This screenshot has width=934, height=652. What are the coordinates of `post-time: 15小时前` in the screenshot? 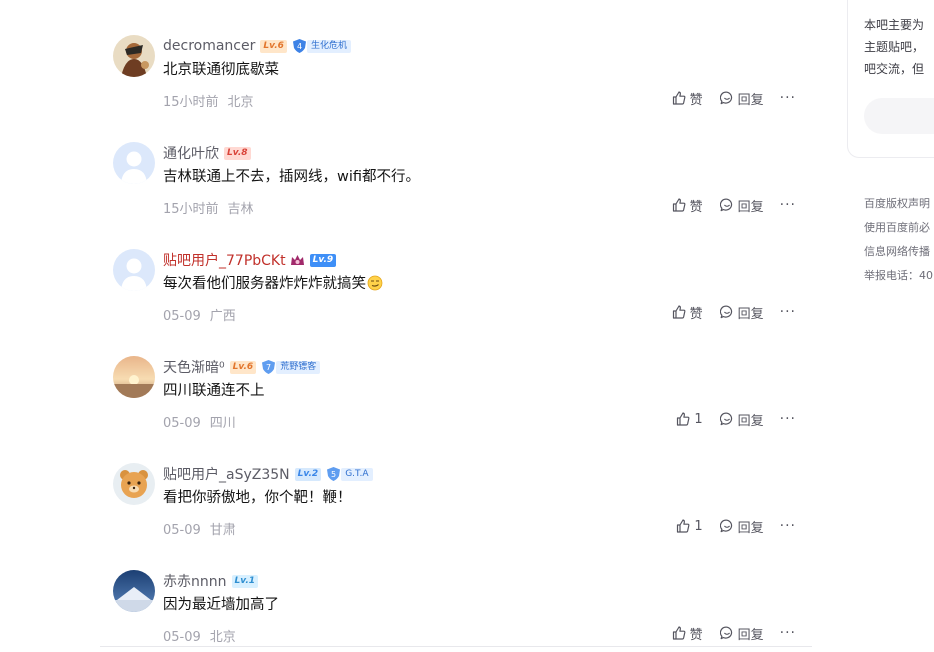 It's located at (191, 102).